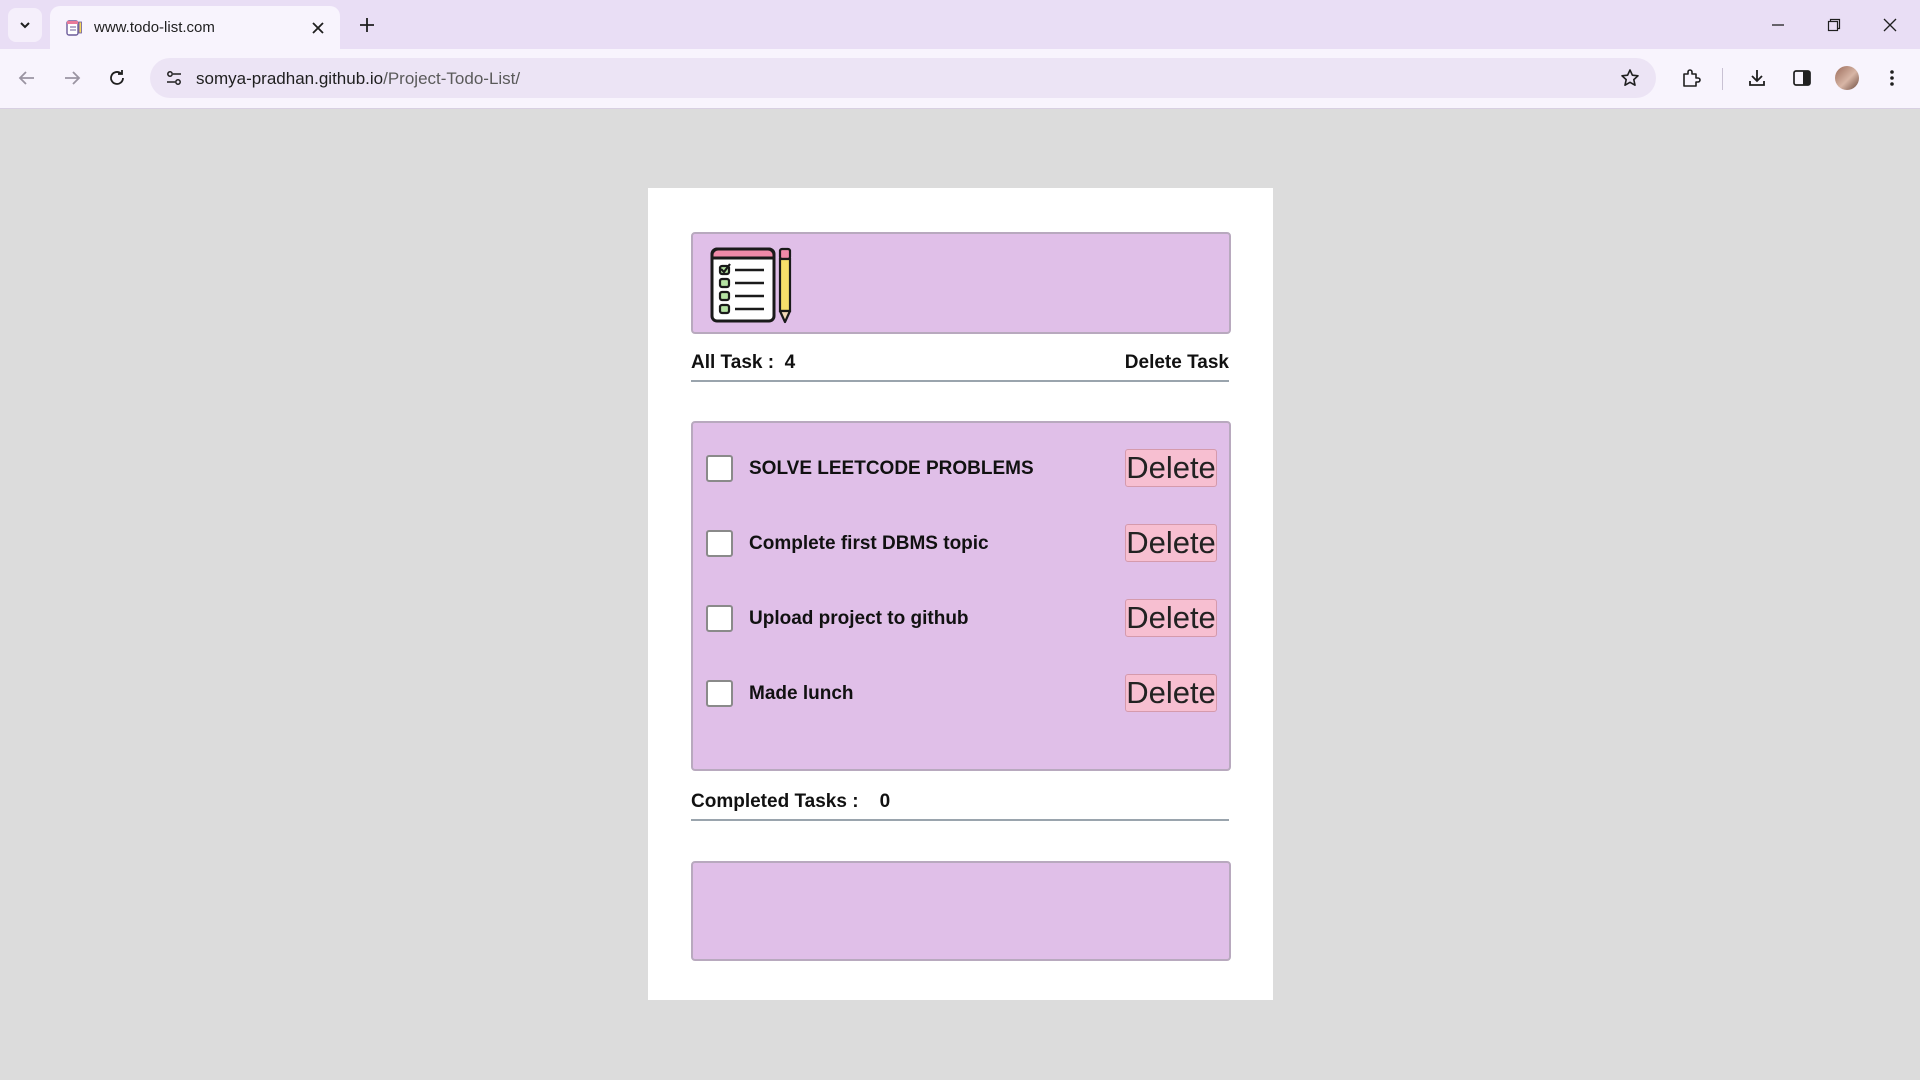 The width and height of the screenshot is (1920, 1080). I want to click on notepad-favicon-icon, so click(74, 28).